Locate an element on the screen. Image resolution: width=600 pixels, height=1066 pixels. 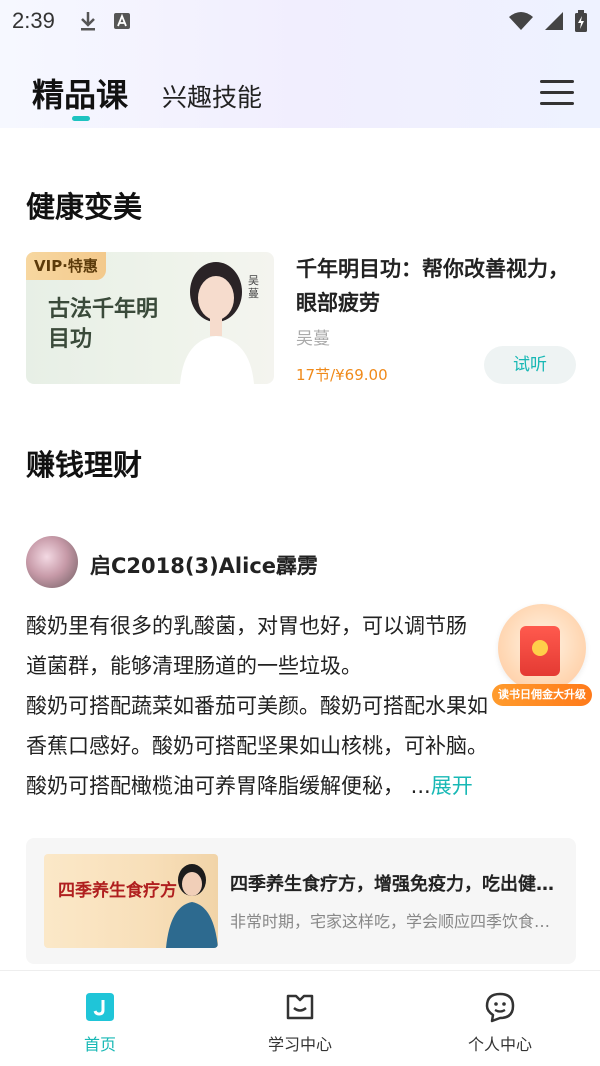
related-course-title: 四季养生食疗方，增强免疫力，吃出健康好身体 is located at coordinates (395, 884).